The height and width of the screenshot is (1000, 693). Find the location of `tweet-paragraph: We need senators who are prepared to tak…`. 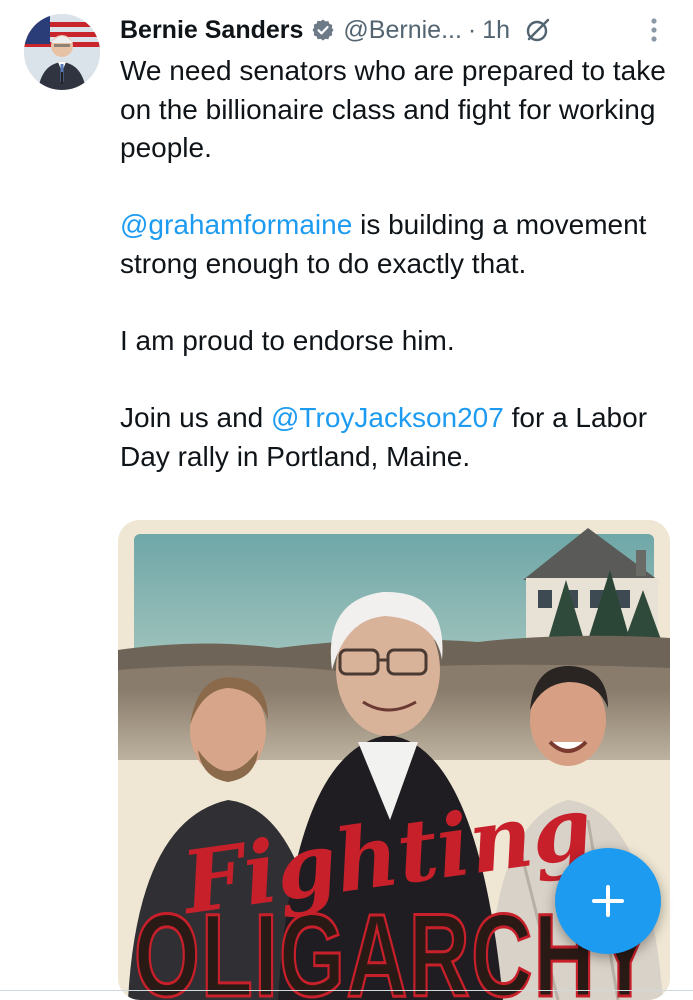

tweet-paragraph: We need senators who are prepared to tak… is located at coordinates (397, 110).